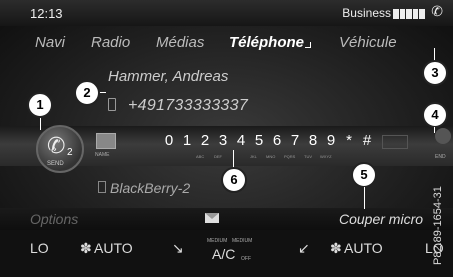 This screenshot has width=453, height=277. I want to click on ac-status: OFF, so click(246, 259).